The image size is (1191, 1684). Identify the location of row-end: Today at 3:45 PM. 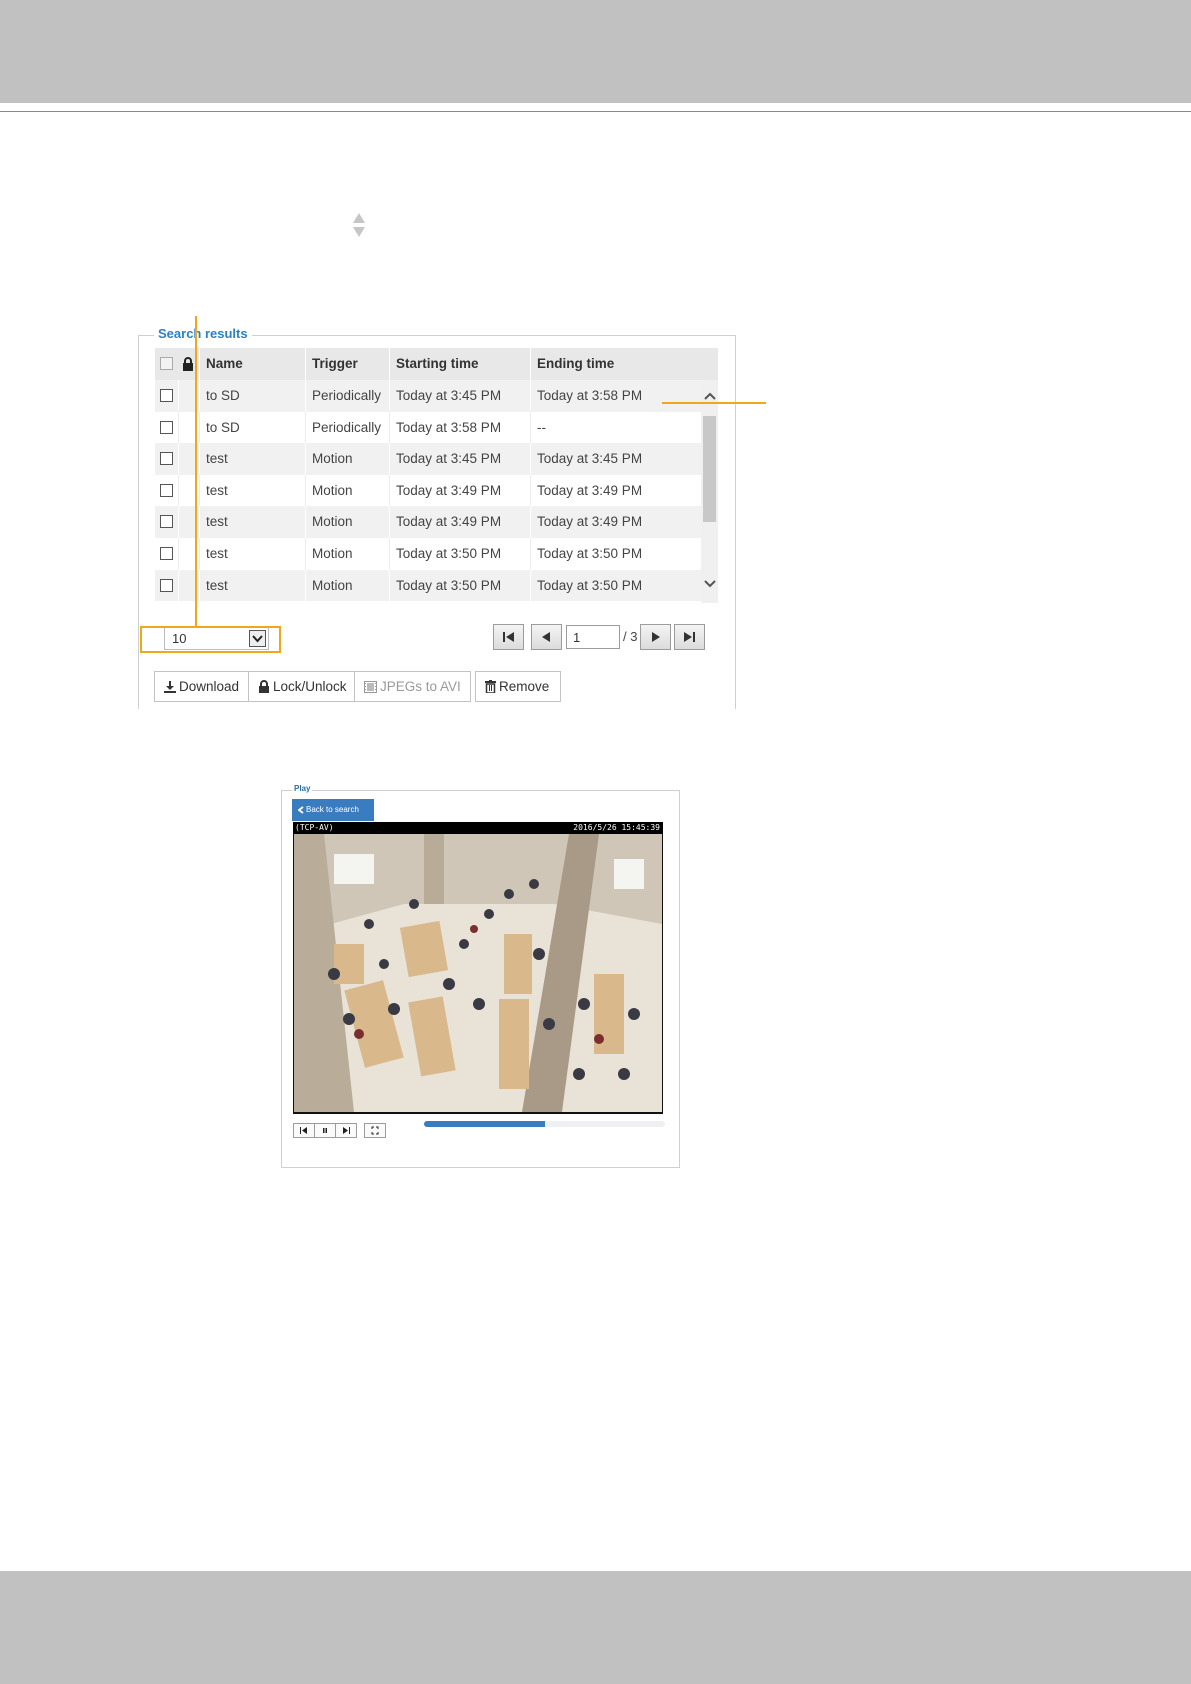
(615, 459).